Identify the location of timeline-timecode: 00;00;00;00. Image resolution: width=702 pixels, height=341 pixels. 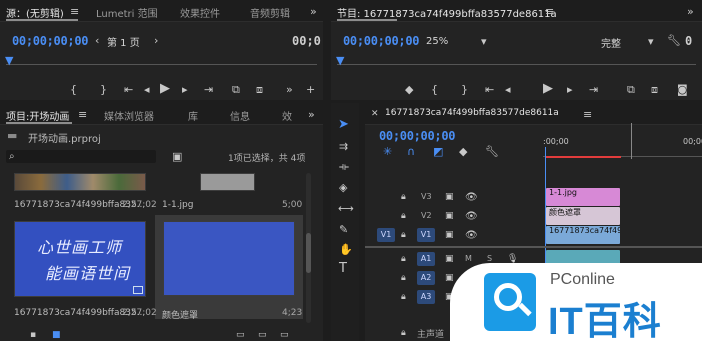
(417, 136).